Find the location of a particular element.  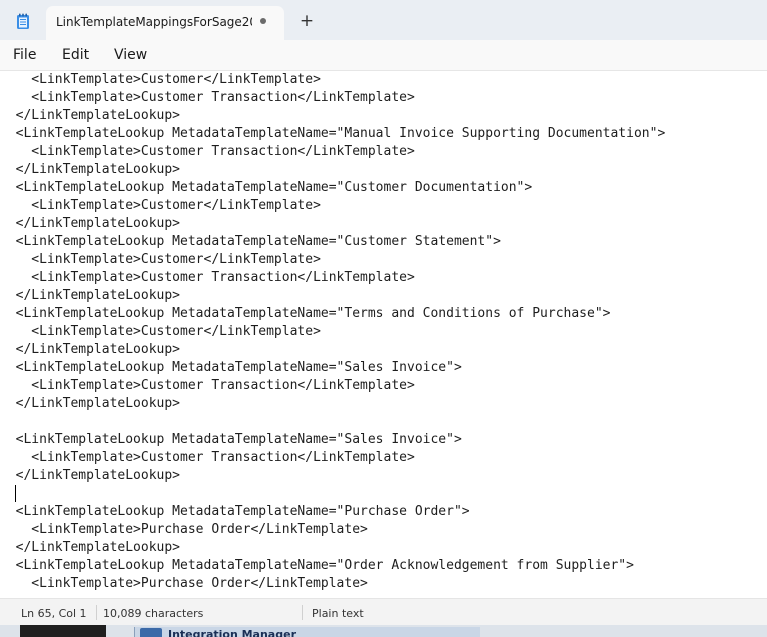

background-taskbar-label: Integration Manager is located at coordinates (232, 632).